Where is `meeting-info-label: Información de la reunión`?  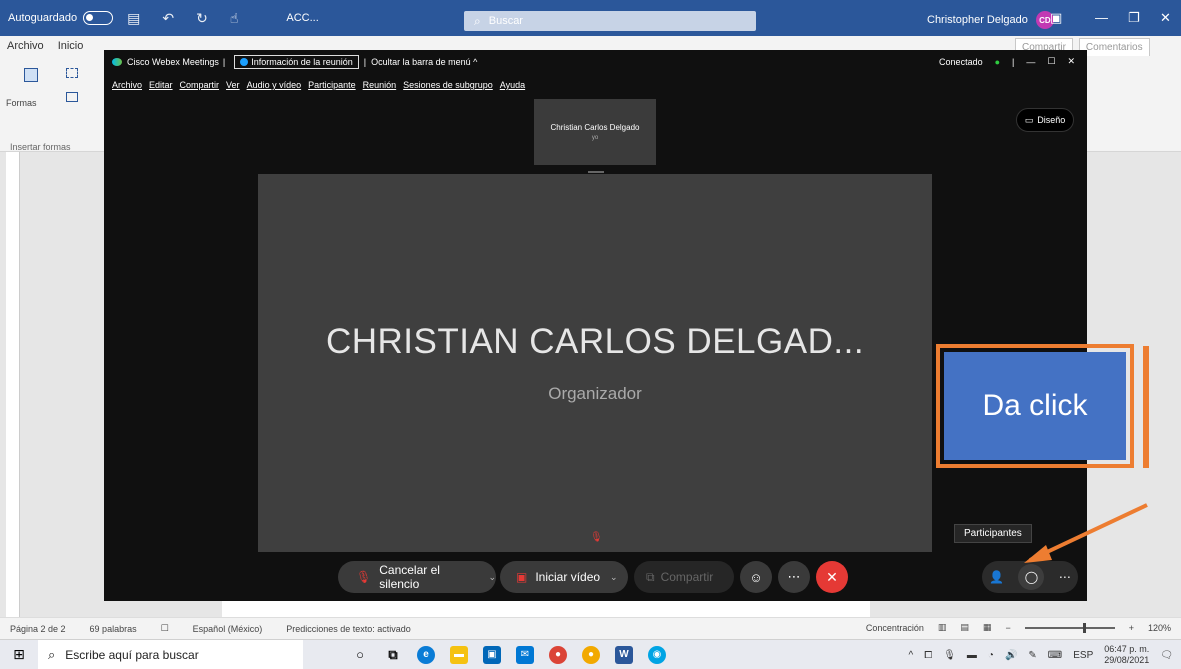 meeting-info-label: Información de la reunión is located at coordinates (302, 62).